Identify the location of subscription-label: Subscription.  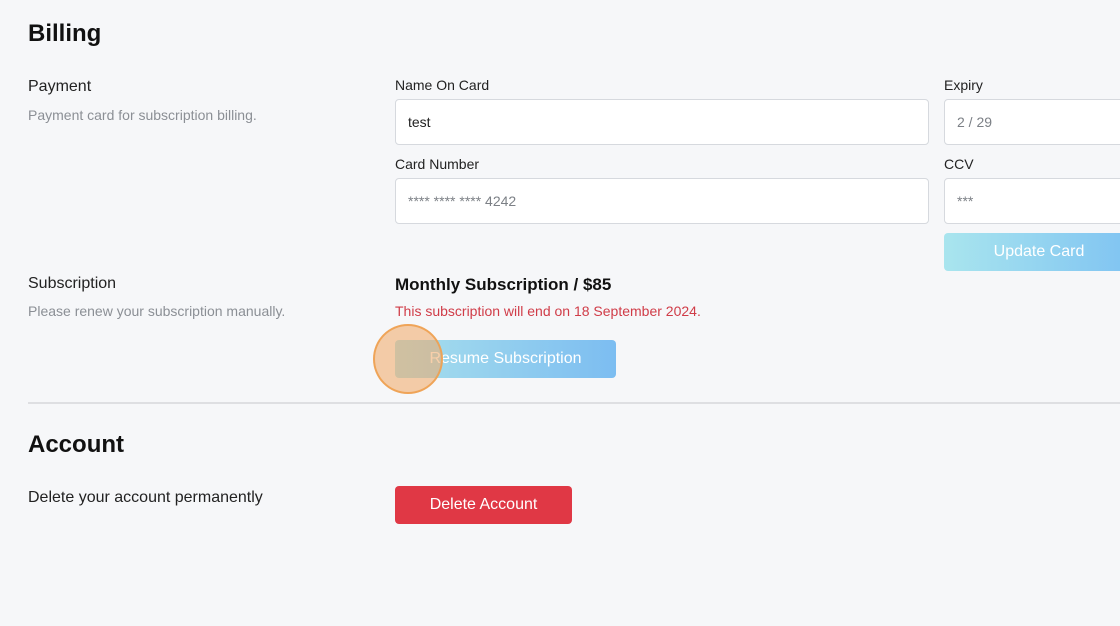
(72, 283).